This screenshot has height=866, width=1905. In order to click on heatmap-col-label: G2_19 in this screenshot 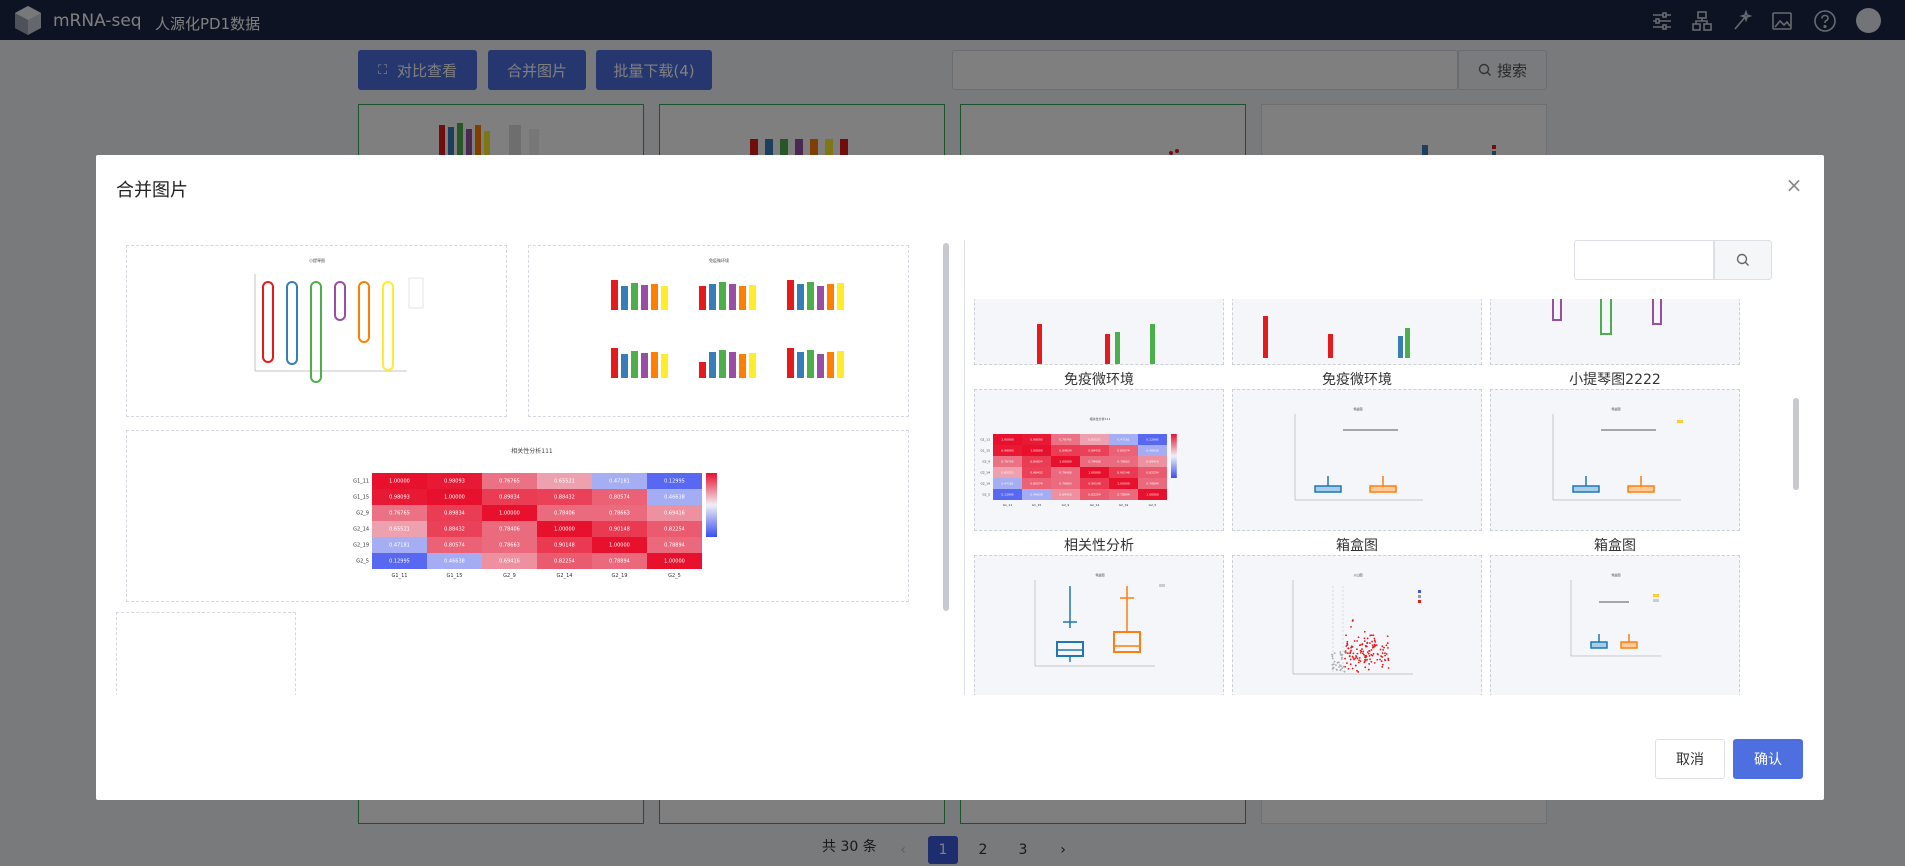, I will do `click(1124, 505)`.